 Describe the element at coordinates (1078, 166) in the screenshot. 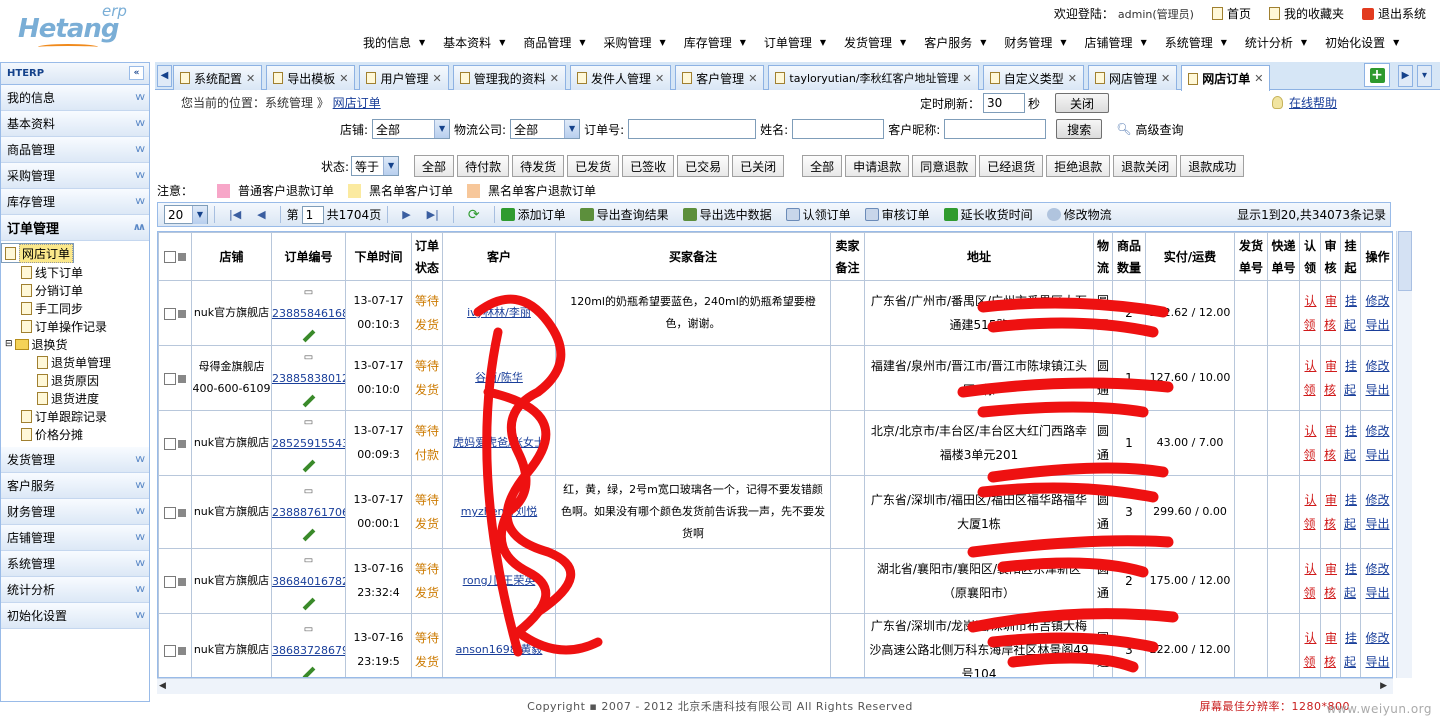

I see `refund-rejected-button: 拒绝退款` at that location.